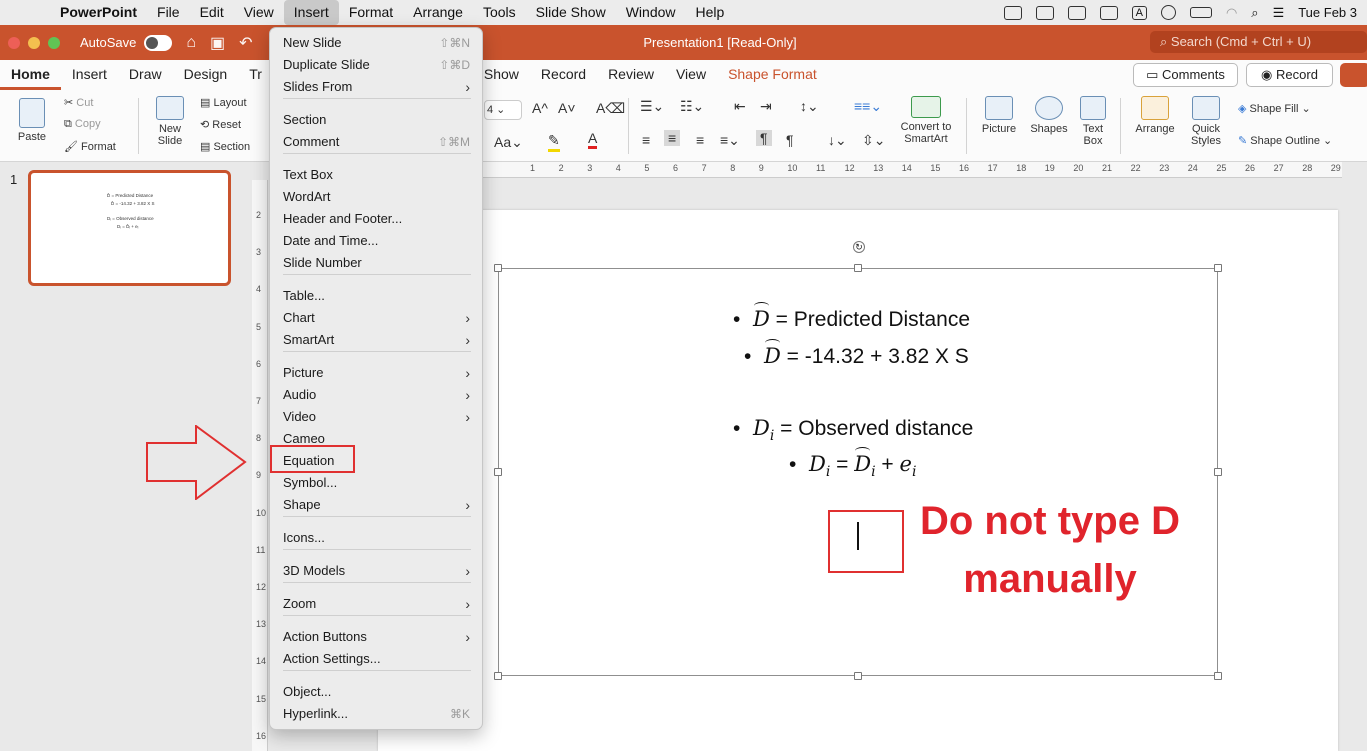 The width and height of the screenshot is (1367, 751). What do you see at coordinates (377, 65) in the screenshot?
I see `menu-item-duplicate-slide: Duplicate Slide ⇧⌘D` at bounding box center [377, 65].